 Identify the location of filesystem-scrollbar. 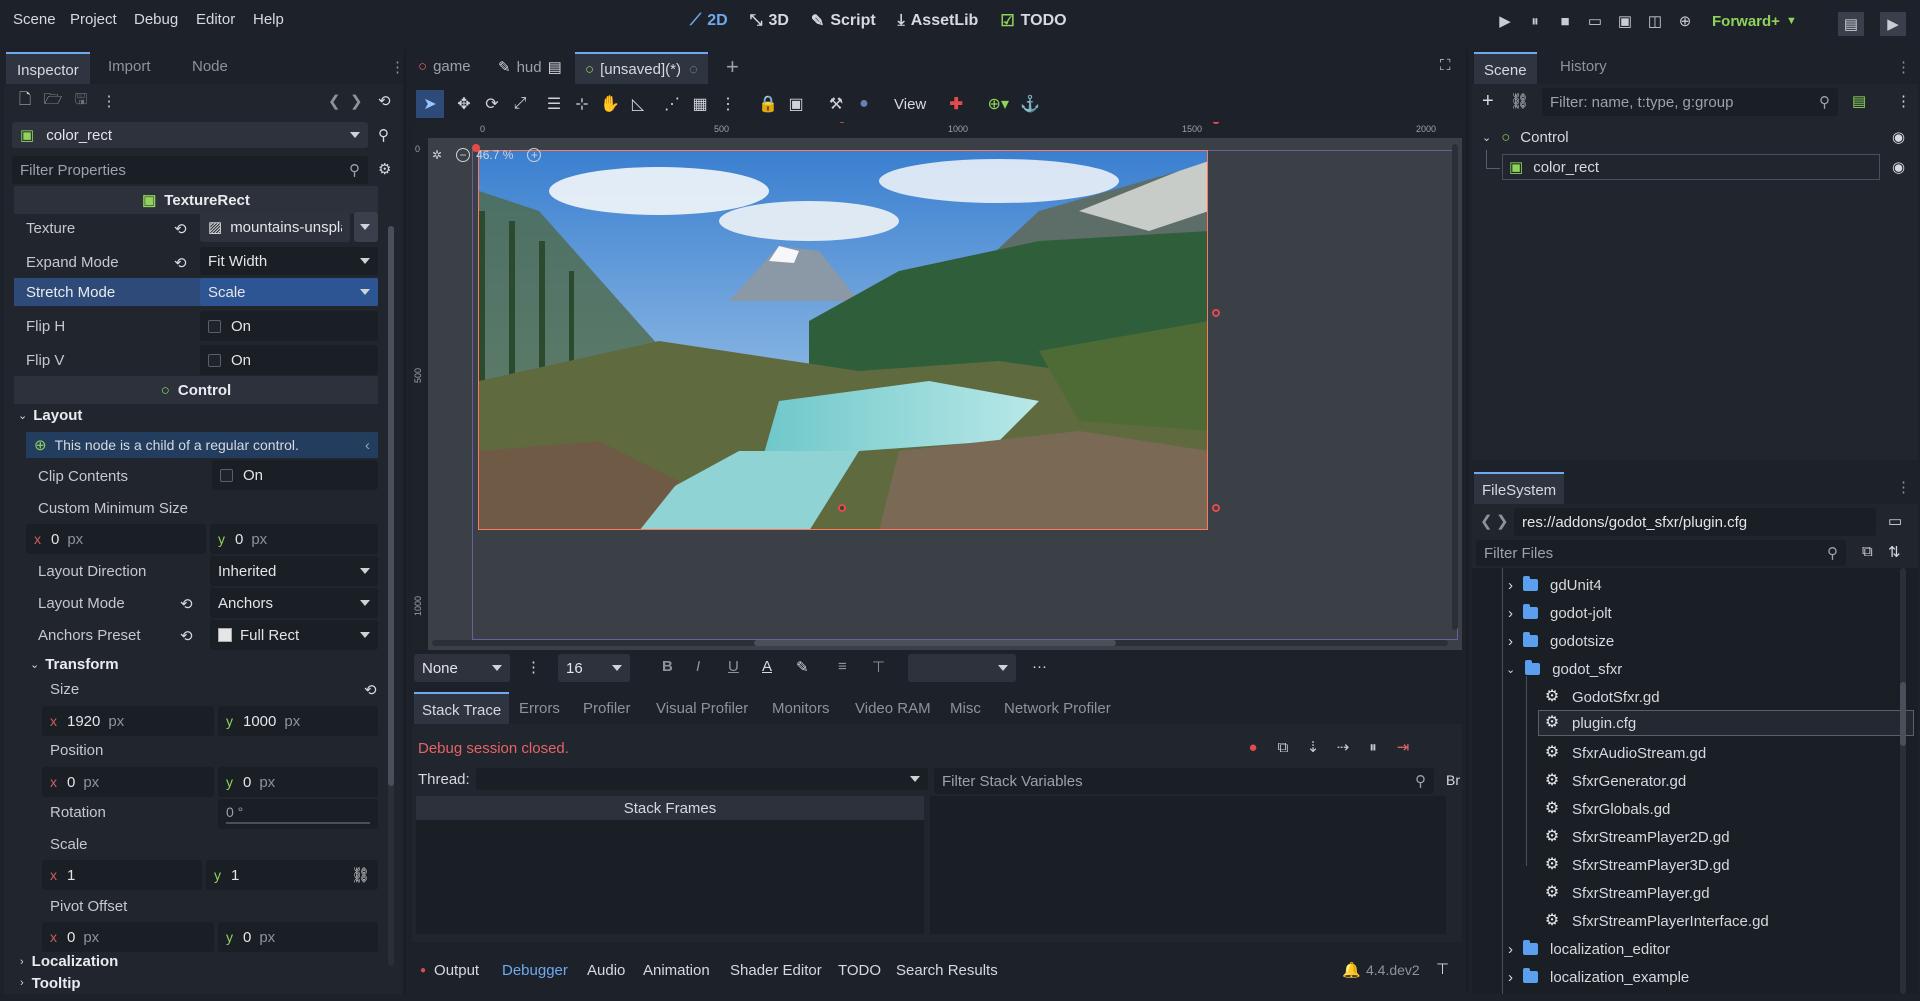
(1903, 781).